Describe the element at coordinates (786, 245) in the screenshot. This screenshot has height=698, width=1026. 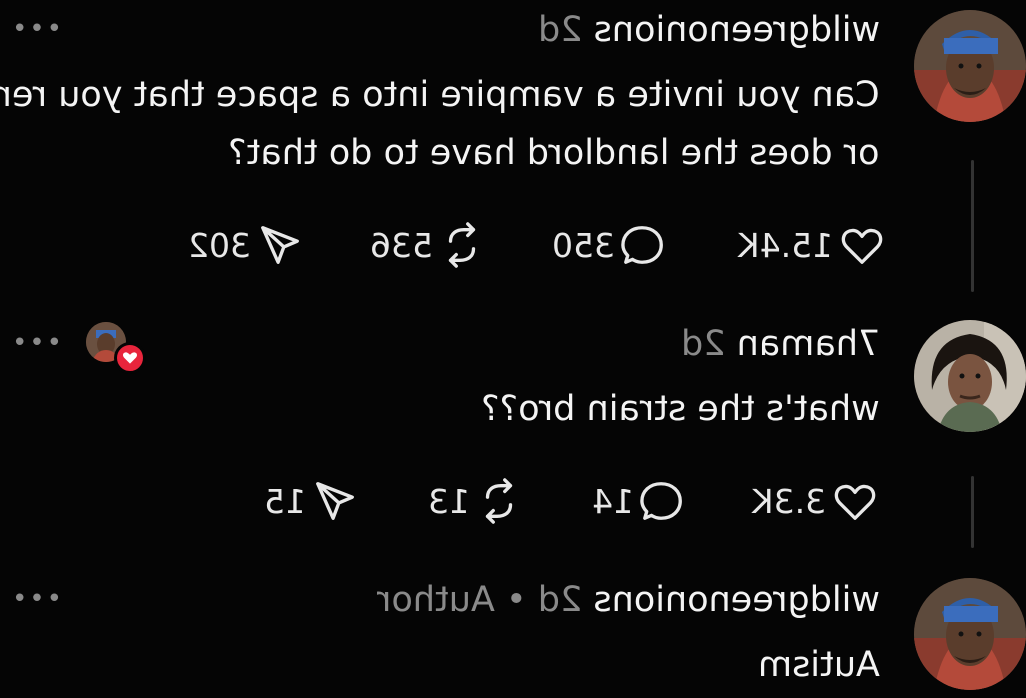
I see `like-count: 15.4K` at that location.